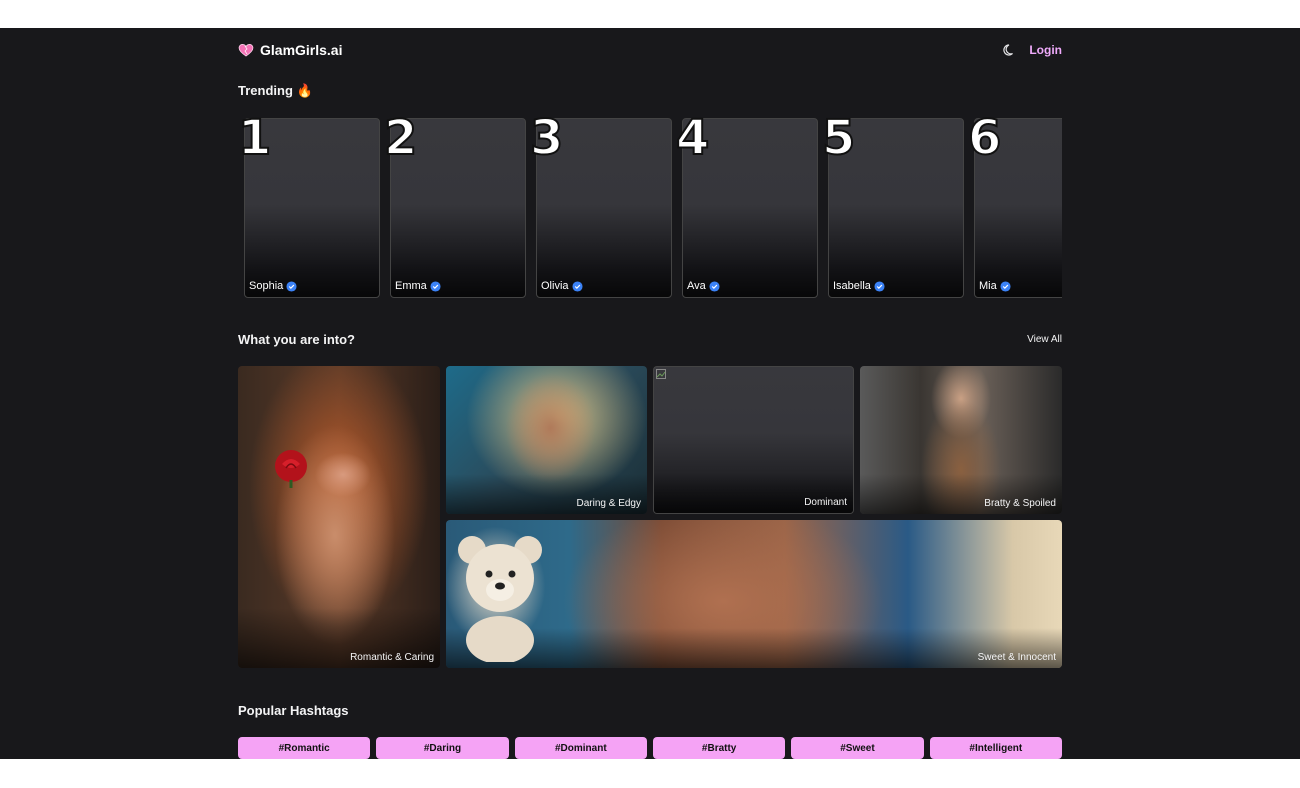  What do you see at coordinates (266, 286) in the screenshot?
I see `character-name-text: Sophia` at bounding box center [266, 286].